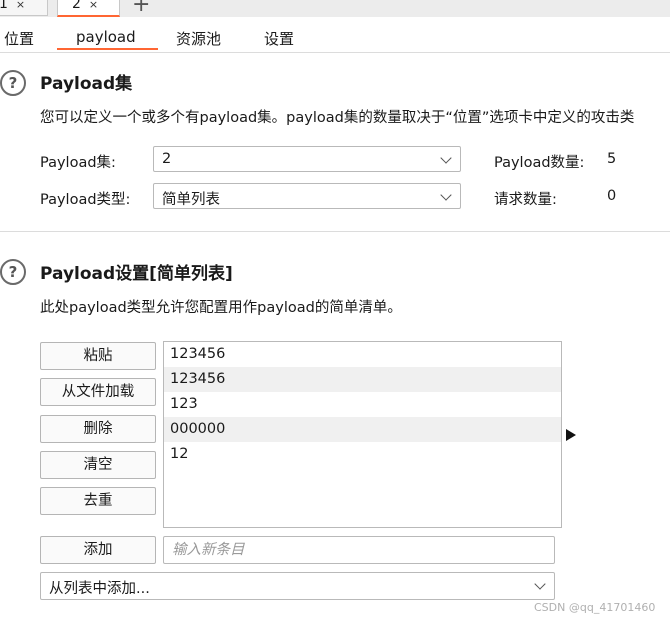  Describe the element at coordinates (595, 607) in the screenshot. I see `watermark: CSDN @qq_41701460` at that location.